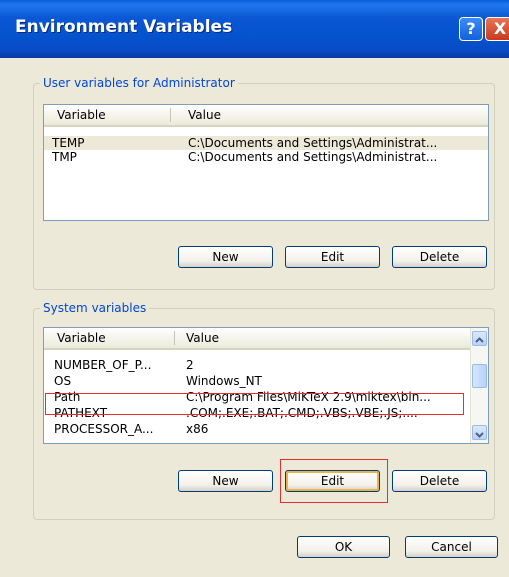  I want to click on cancel-button: Cancel, so click(451, 547).